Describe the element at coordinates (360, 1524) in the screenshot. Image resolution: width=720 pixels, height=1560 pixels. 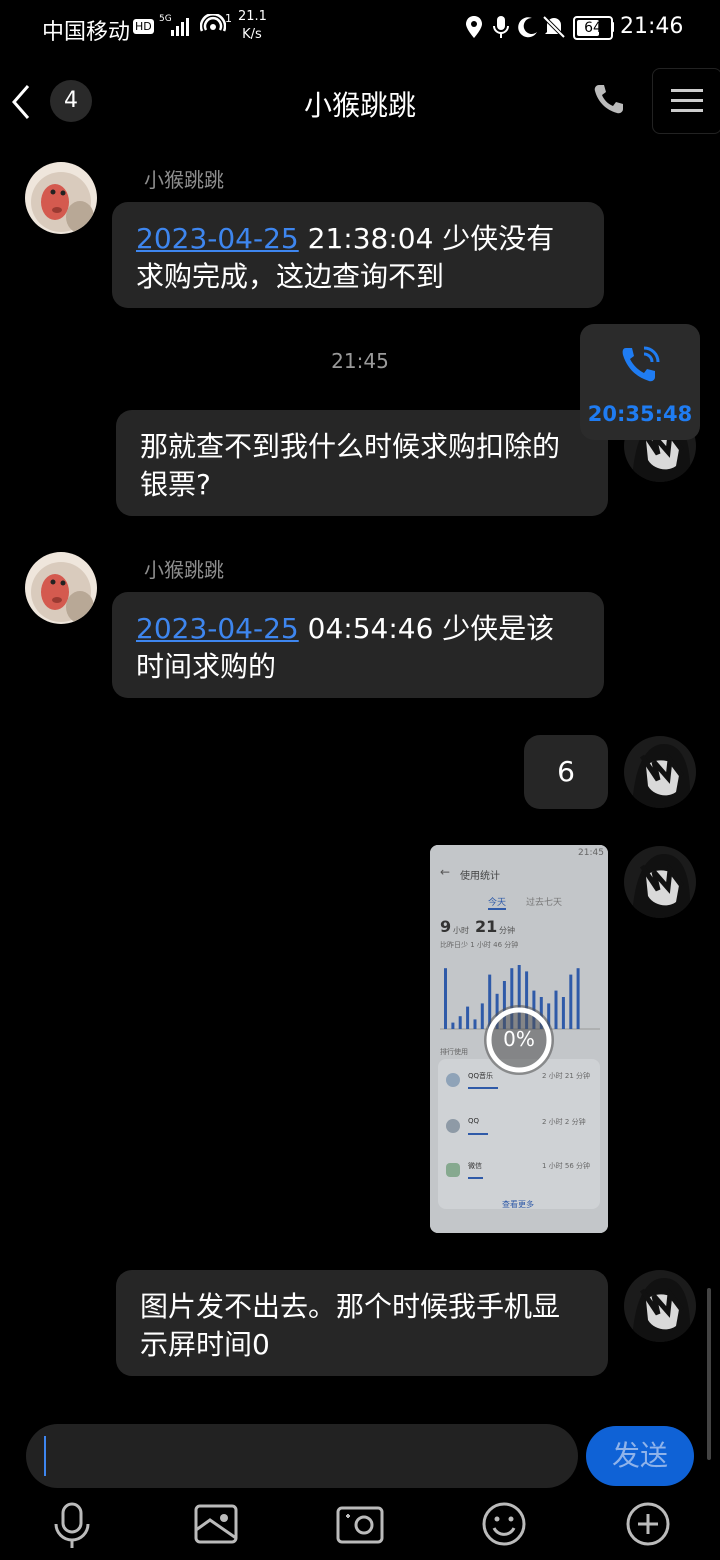
I see `camera-icon` at that location.